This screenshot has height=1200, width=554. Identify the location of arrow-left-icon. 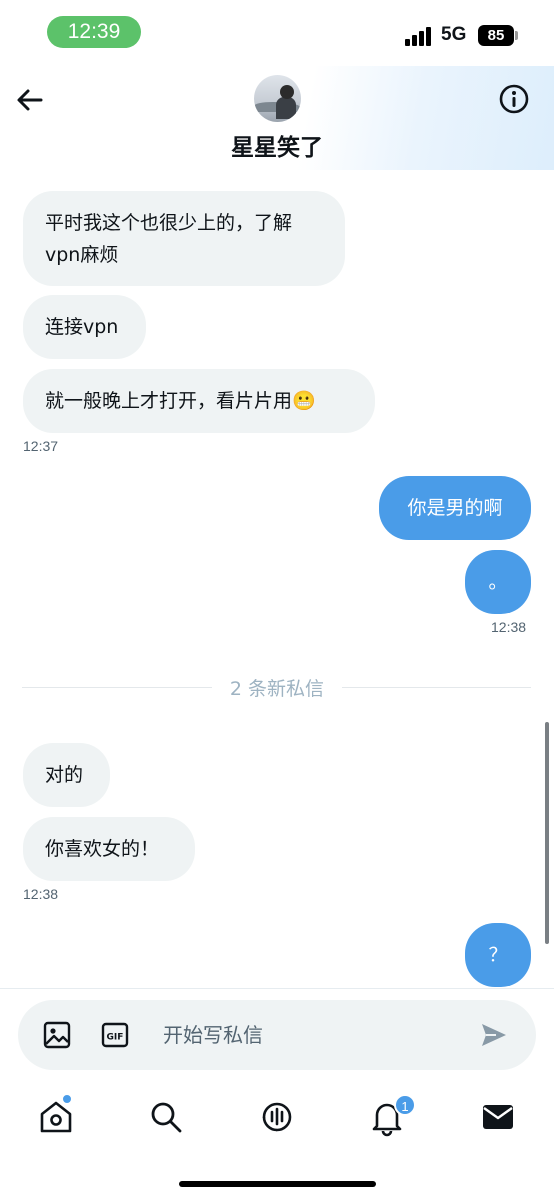
(30, 100).